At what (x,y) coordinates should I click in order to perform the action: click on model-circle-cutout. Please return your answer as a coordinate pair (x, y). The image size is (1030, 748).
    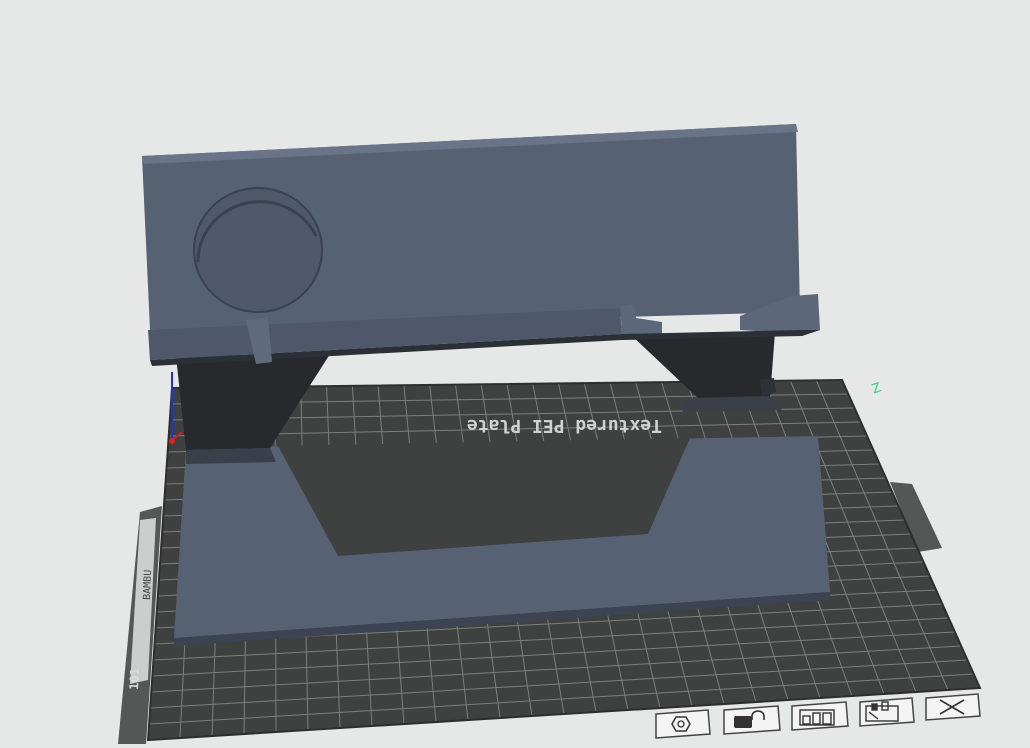
    Looking at the image, I should click on (258, 250).